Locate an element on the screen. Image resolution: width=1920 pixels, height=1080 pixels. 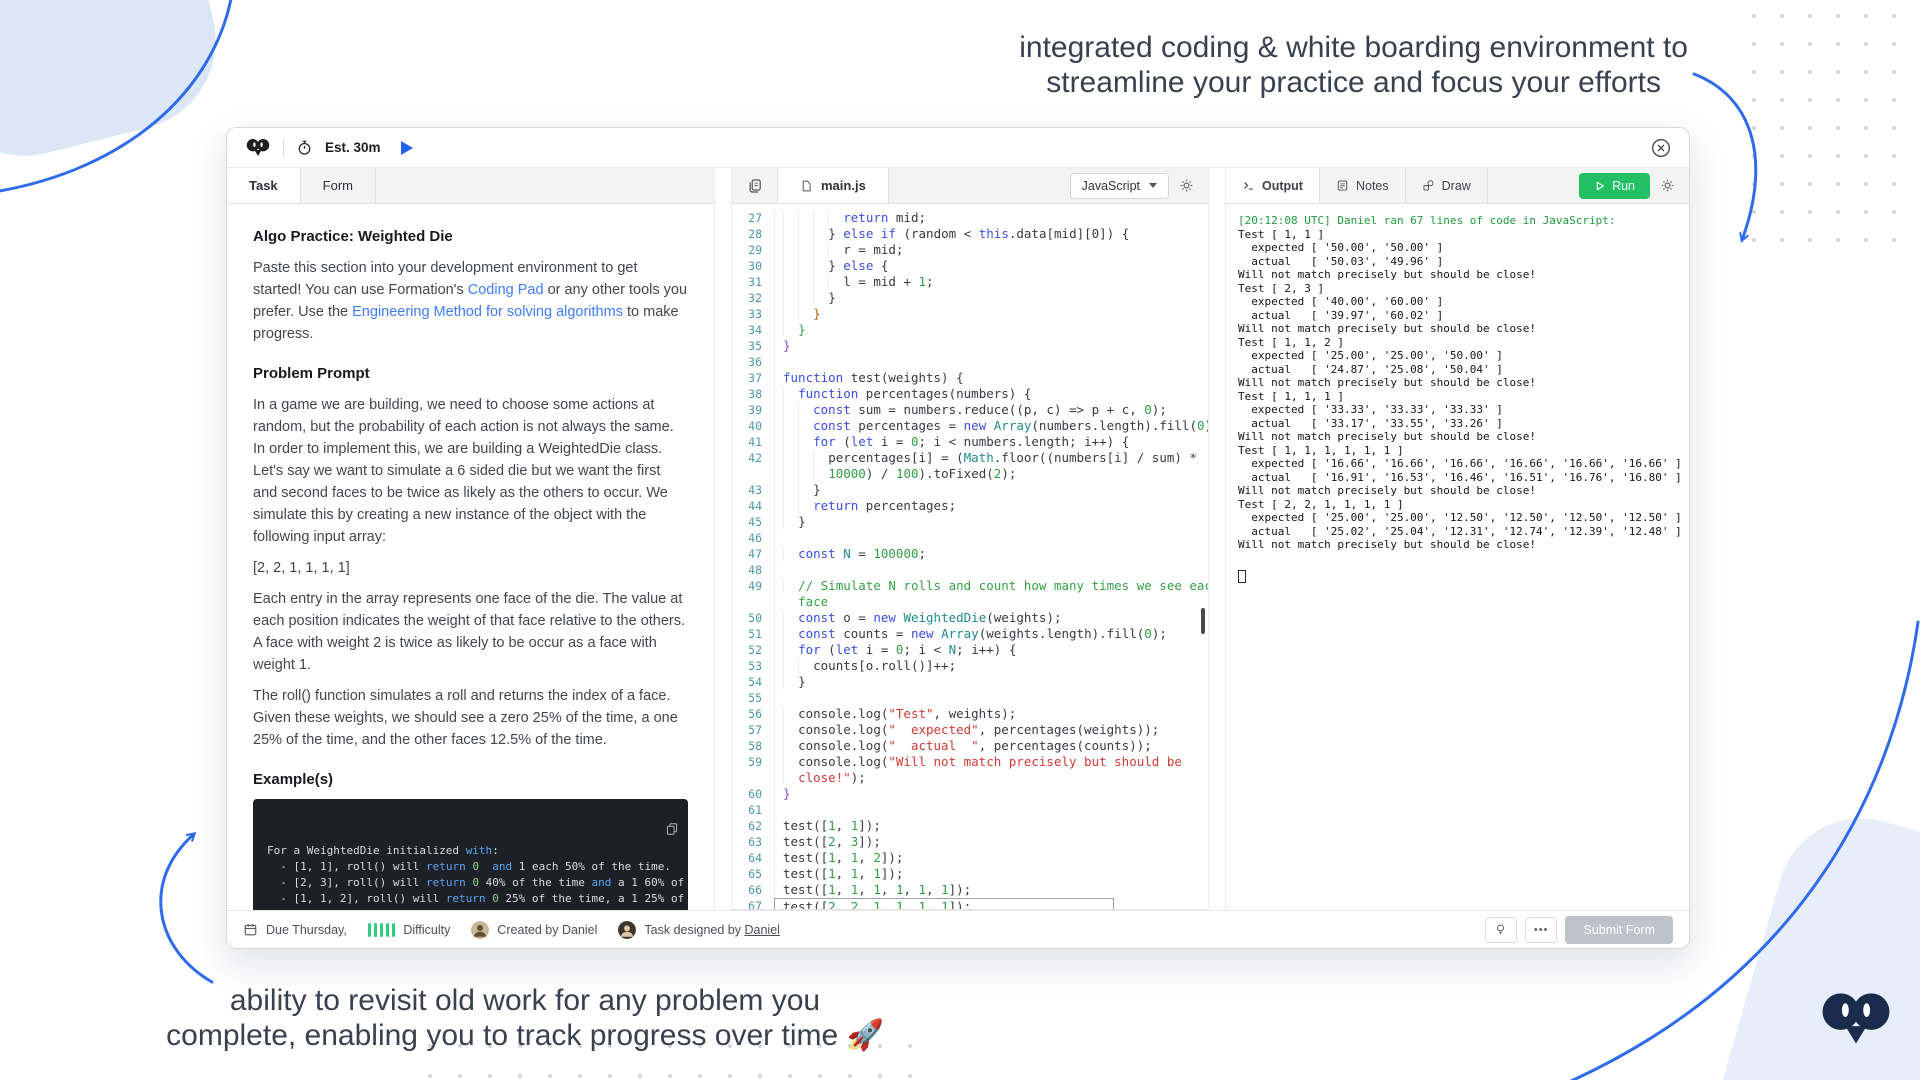
code-line: 63 test([2, 3]); is located at coordinates (970, 842).